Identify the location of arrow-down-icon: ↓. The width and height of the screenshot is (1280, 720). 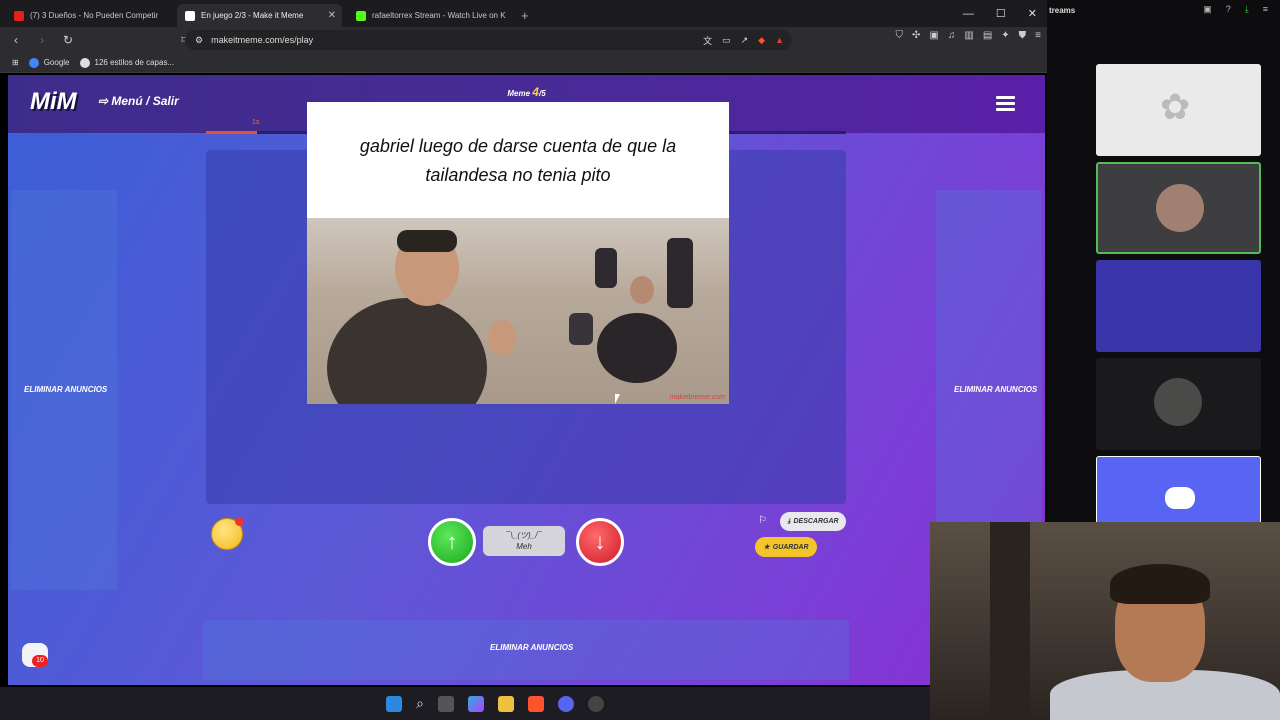
(600, 541).